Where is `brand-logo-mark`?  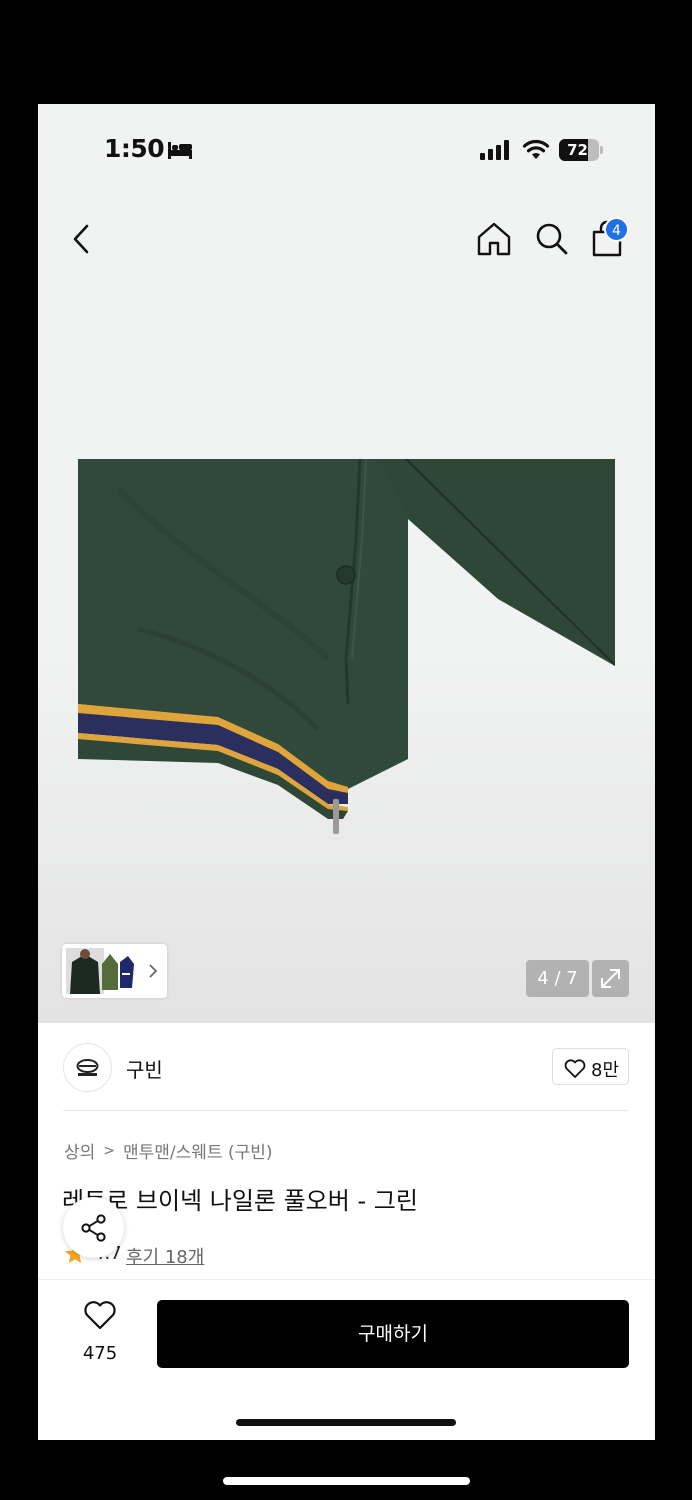
brand-logo-mark is located at coordinates (87, 1067).